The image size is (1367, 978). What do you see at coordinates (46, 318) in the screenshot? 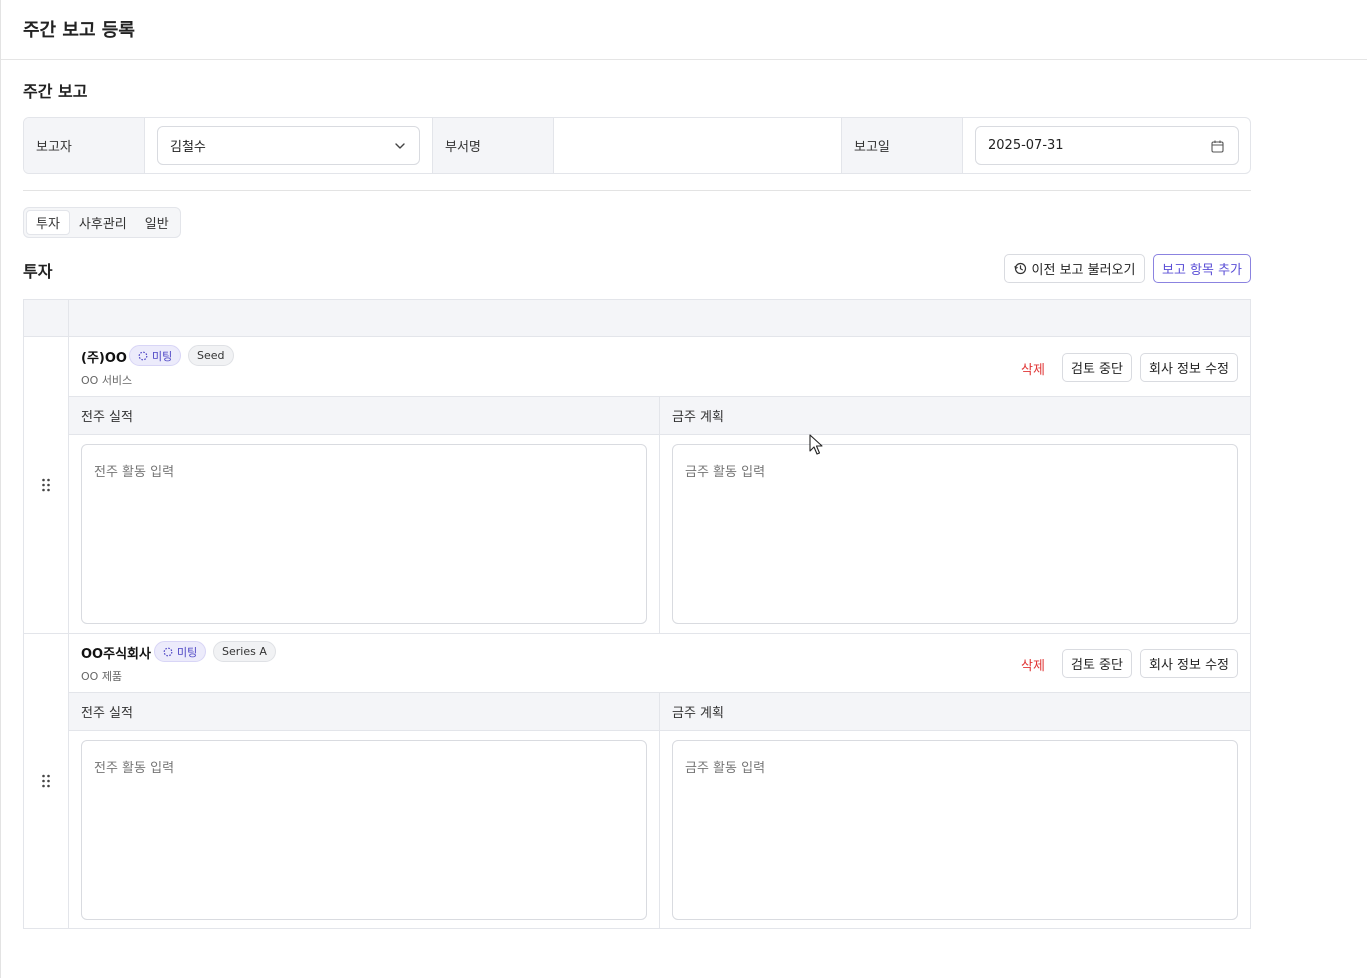
I see `table-header-handle-col` at bounding box center [46, 318].